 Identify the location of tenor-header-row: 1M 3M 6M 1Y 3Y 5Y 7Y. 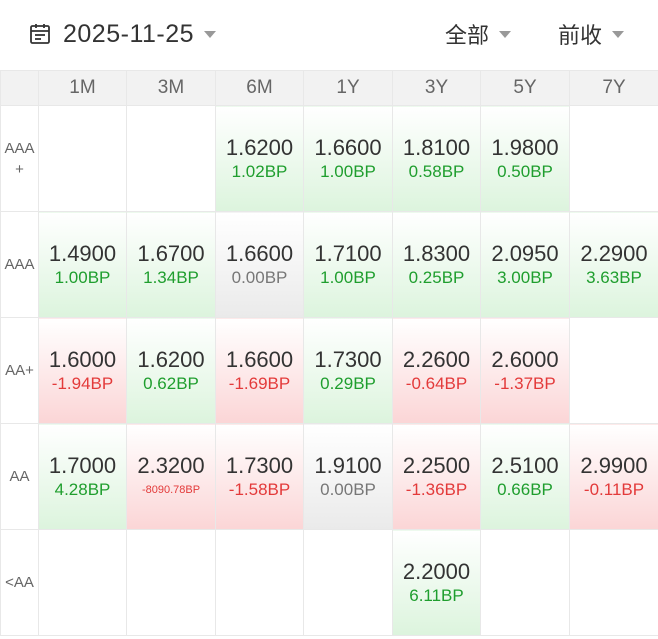
(329, 88).